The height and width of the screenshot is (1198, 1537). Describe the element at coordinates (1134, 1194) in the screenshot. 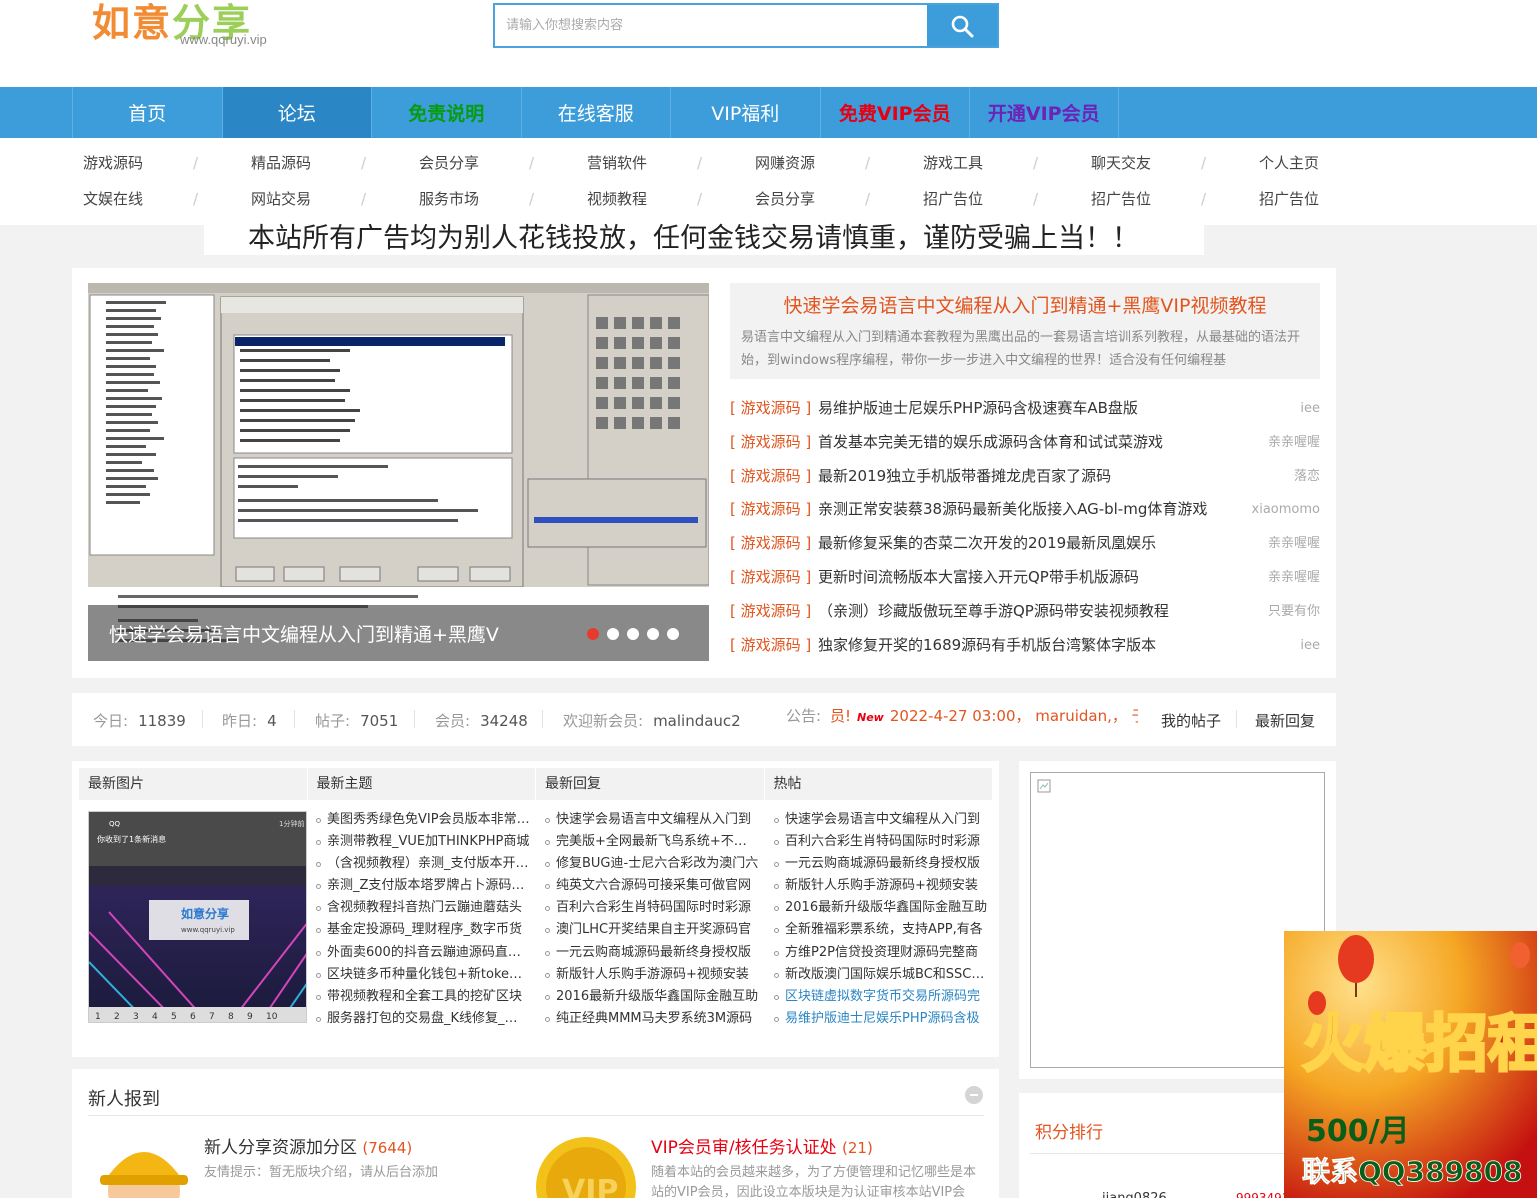

I see `rank-user-1: jiang0826` at that location.